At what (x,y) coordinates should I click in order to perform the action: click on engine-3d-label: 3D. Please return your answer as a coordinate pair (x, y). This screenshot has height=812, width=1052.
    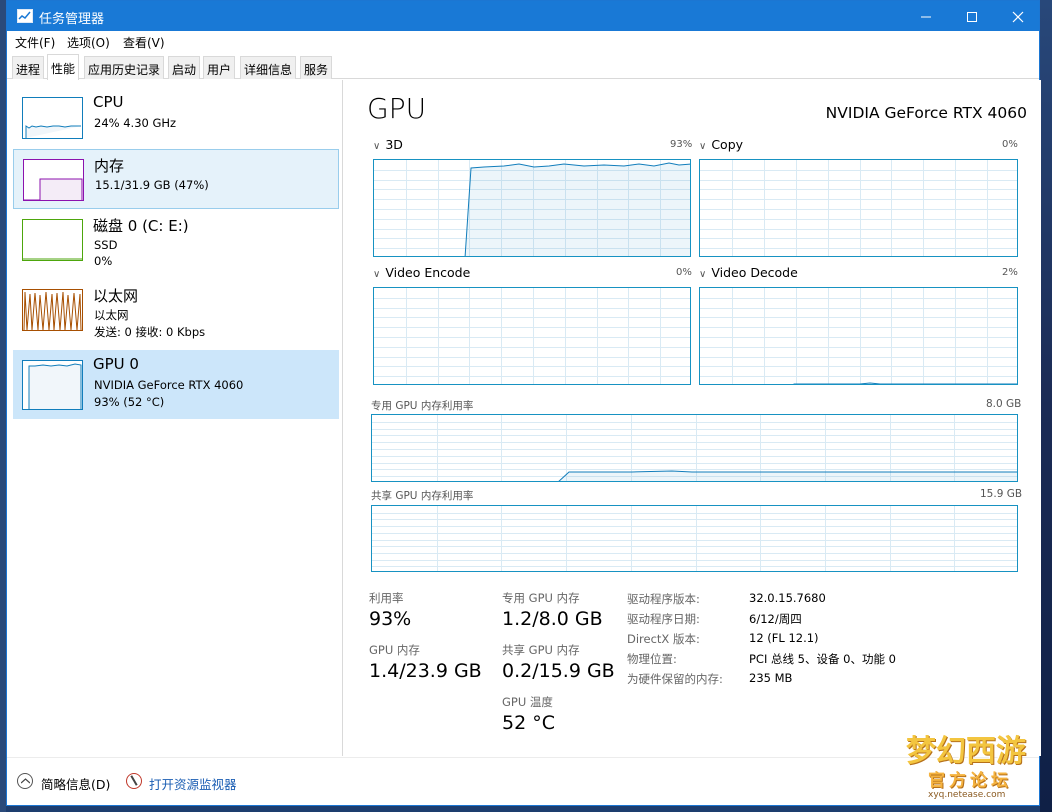
    Looking at the image, I should click on (394, 144).